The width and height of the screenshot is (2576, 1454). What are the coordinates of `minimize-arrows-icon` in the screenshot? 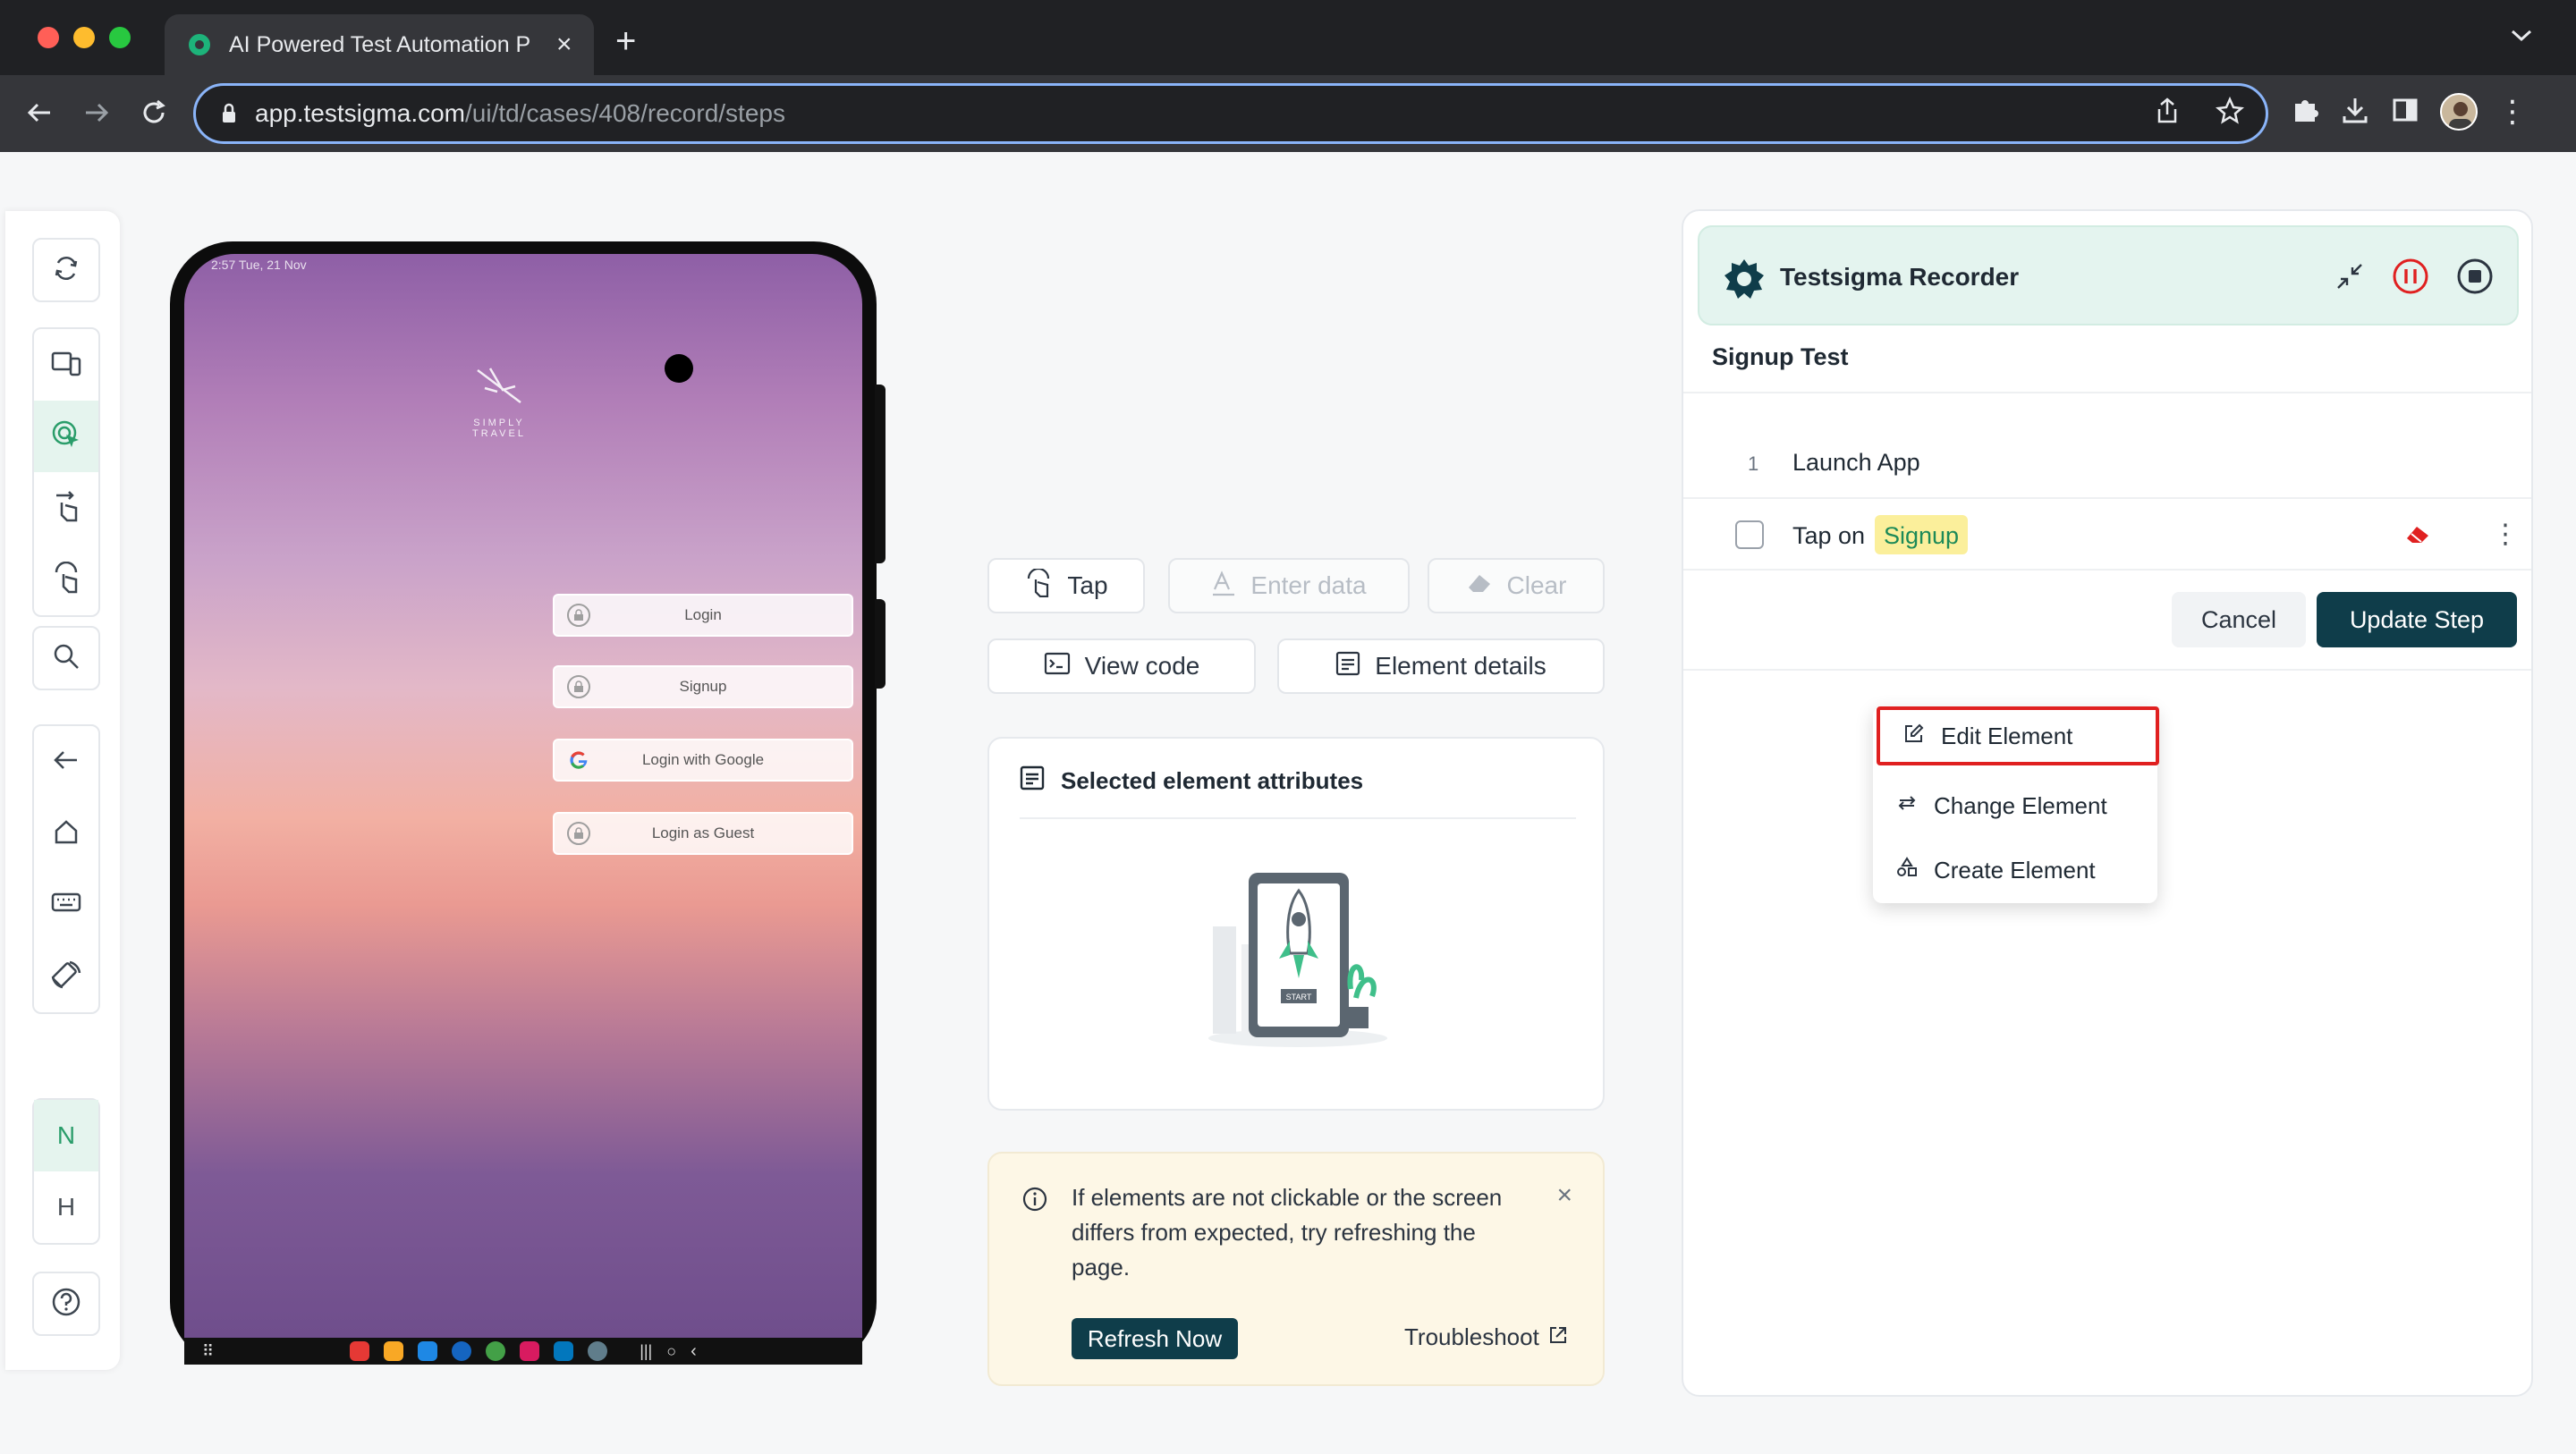 It's located at (2349, 279).